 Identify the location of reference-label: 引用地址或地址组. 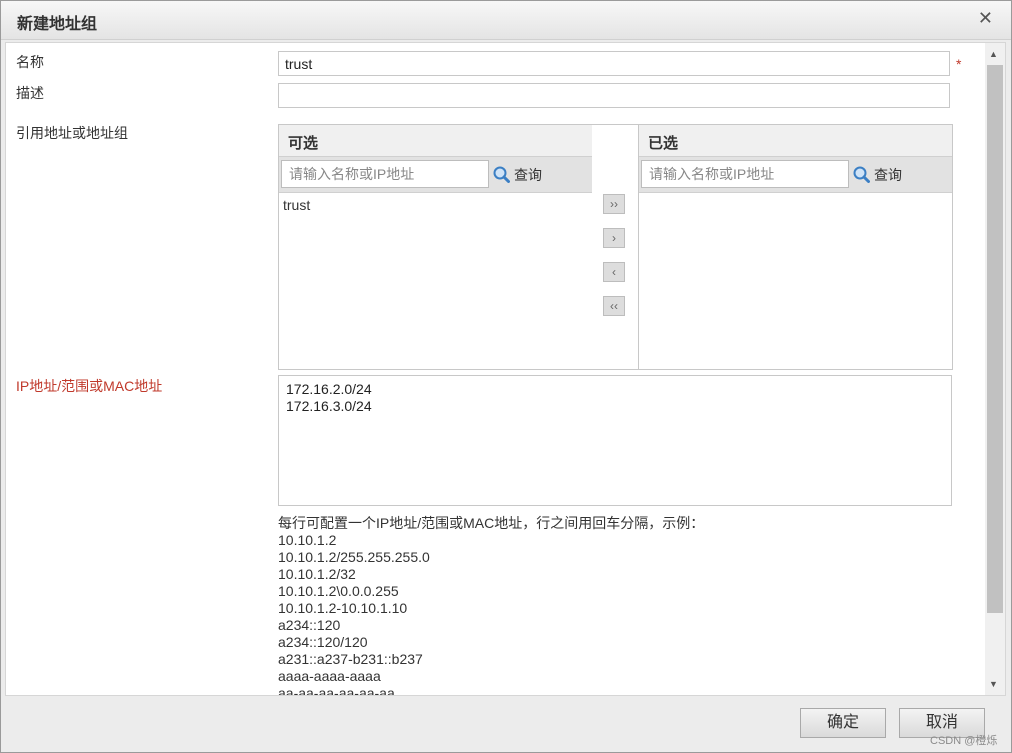
(72, 133).